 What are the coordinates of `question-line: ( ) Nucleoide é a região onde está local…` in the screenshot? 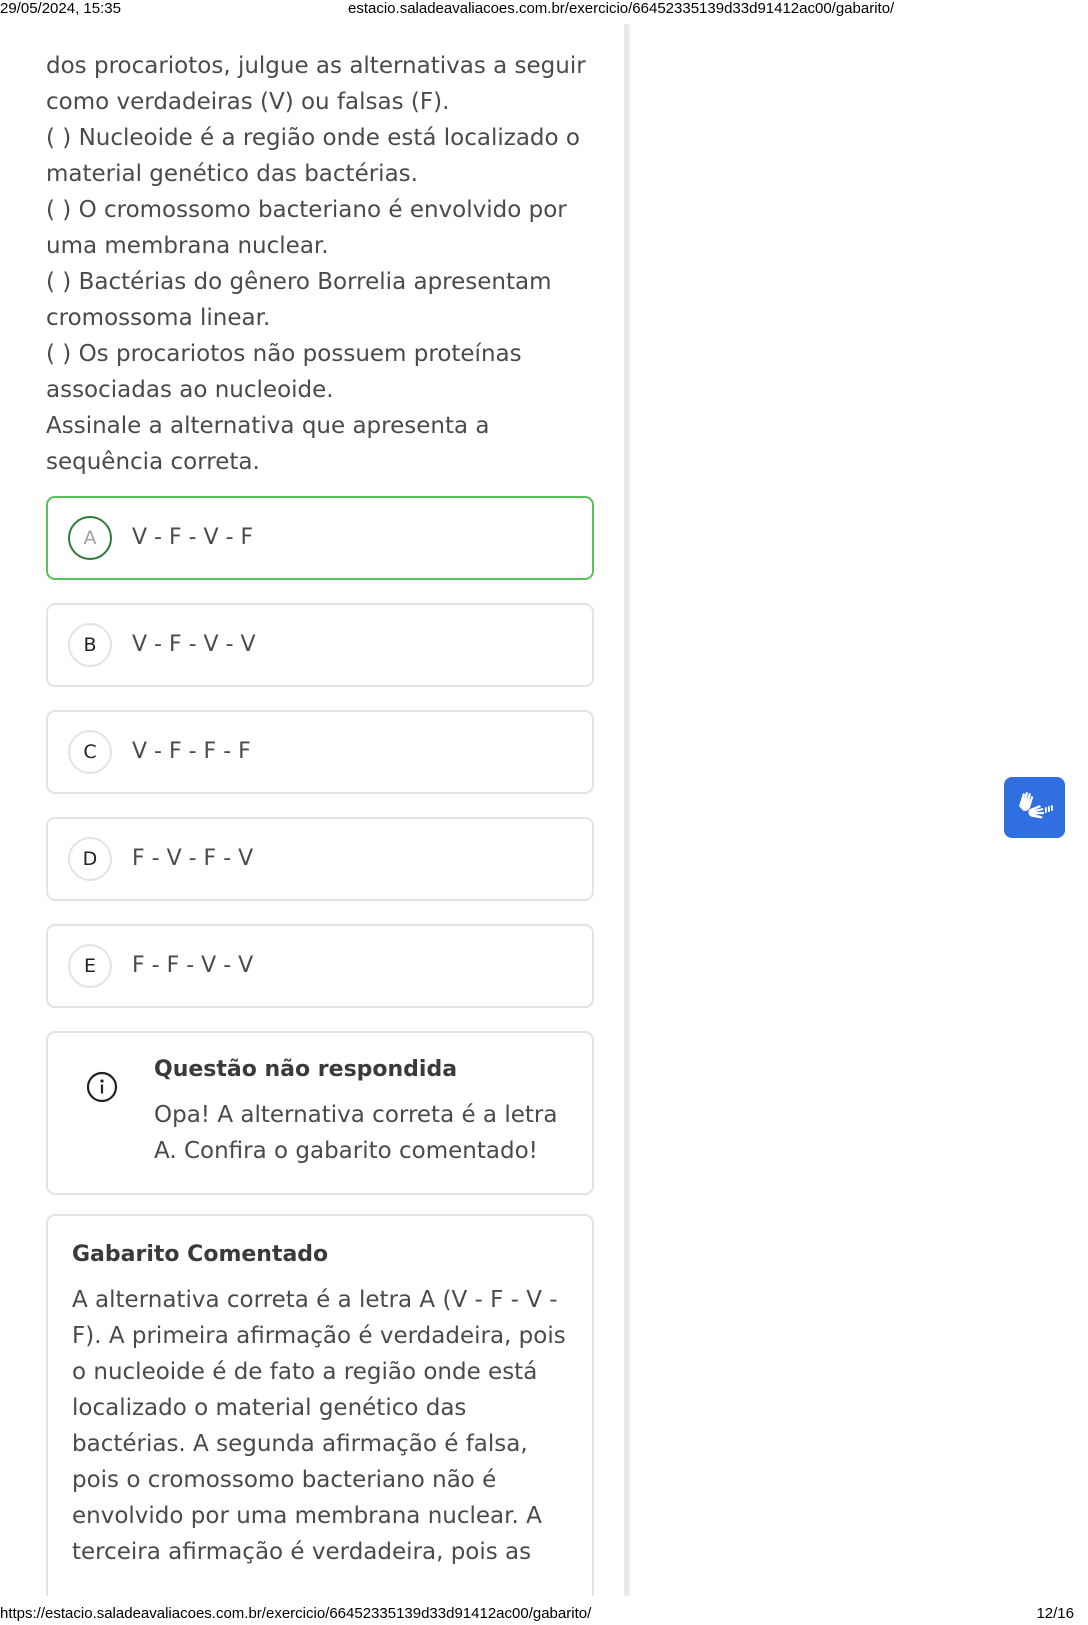 It's located at (313, 138).